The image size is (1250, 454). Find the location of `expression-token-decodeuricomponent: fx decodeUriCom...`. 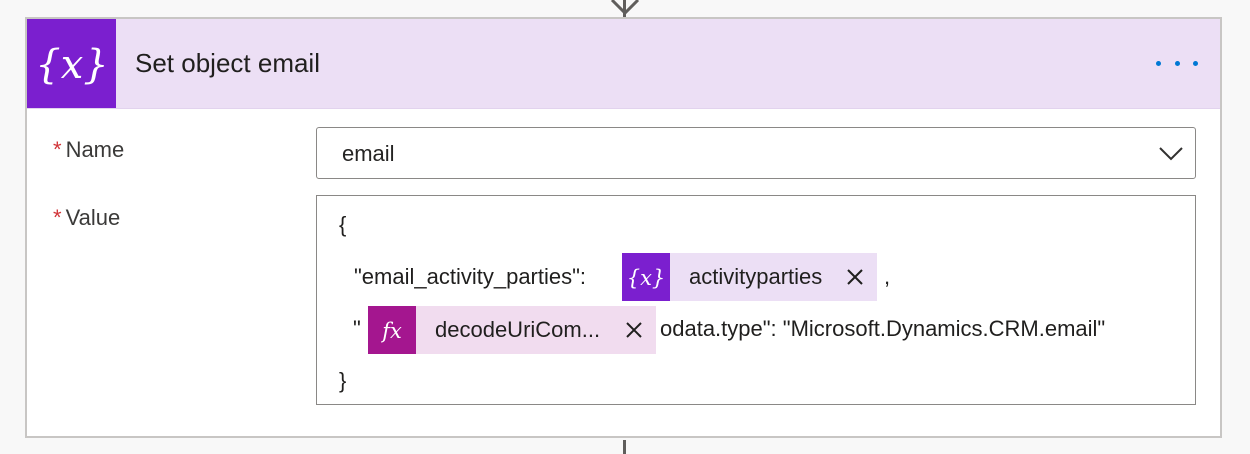

expression-token-decodeuricomponent: fx decodeUriCom... is located at coordinates (512, 330).